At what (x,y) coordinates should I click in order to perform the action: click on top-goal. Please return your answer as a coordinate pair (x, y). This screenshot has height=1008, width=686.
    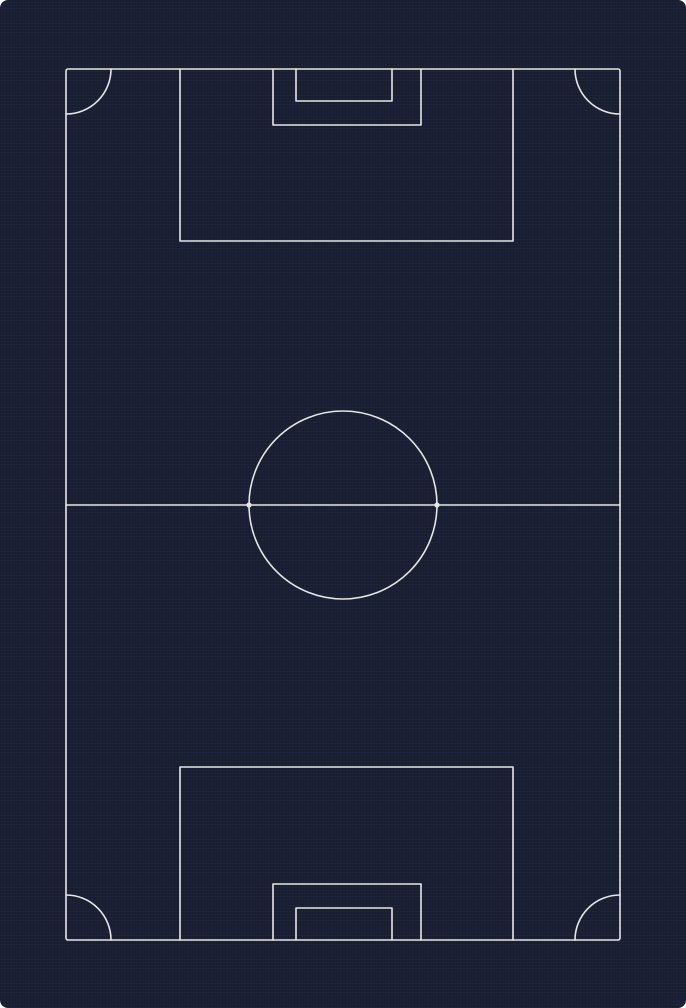
    Looking at the image, I should click on (344, 85).